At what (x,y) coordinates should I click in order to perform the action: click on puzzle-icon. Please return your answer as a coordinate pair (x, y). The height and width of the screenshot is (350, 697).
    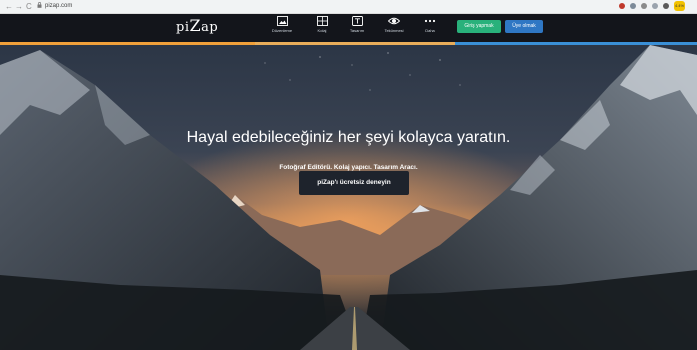
    Looking at the image, I should click on (666, 6).